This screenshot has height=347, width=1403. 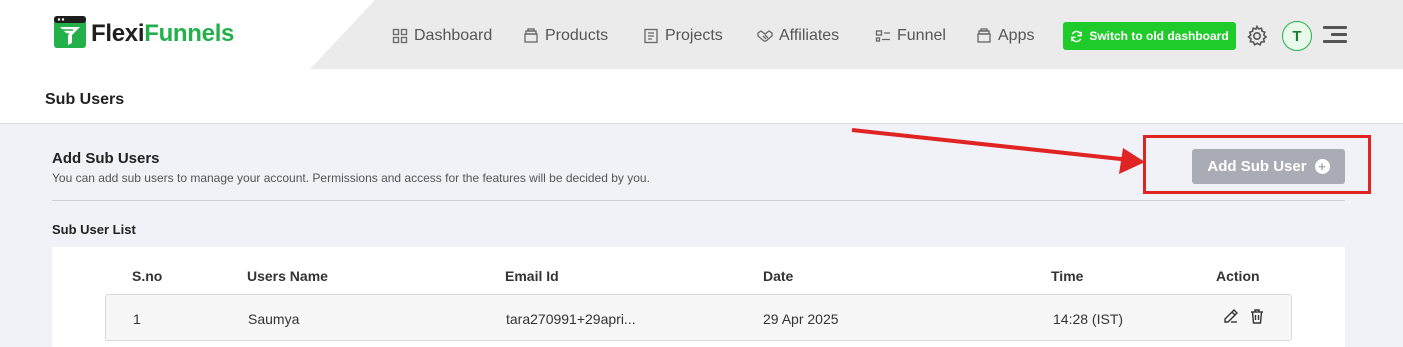 I want to click on hamburger-menu-icon, so click(x=1335, y=35).